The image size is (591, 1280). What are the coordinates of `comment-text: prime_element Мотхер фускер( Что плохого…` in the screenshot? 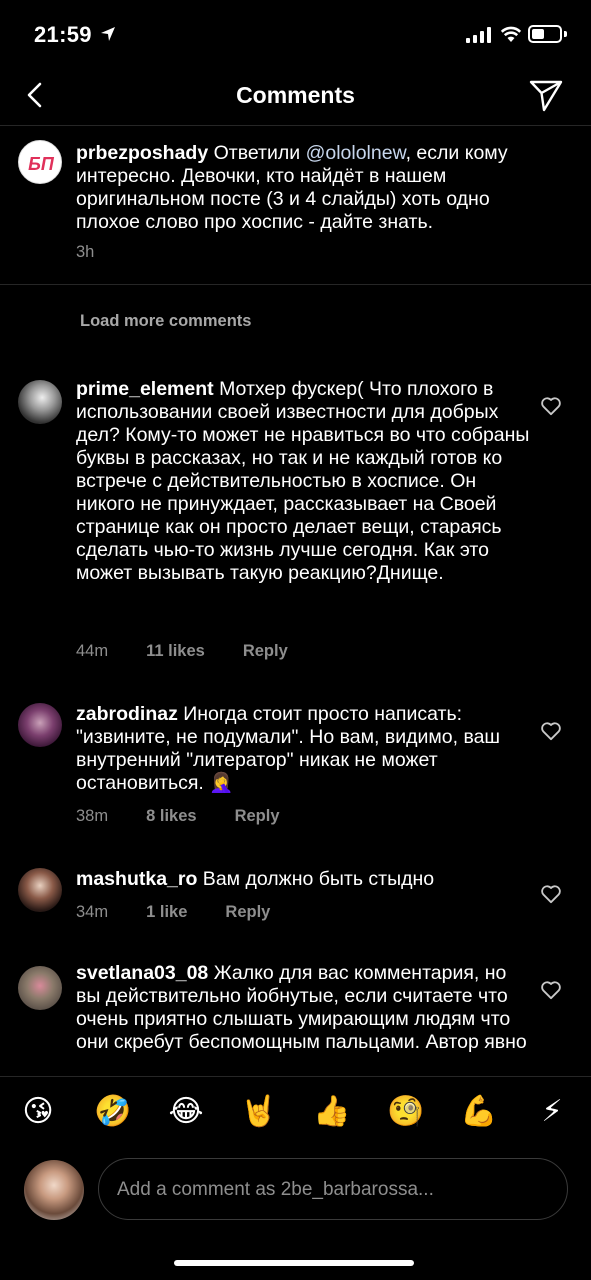 It's located at (303, 481).